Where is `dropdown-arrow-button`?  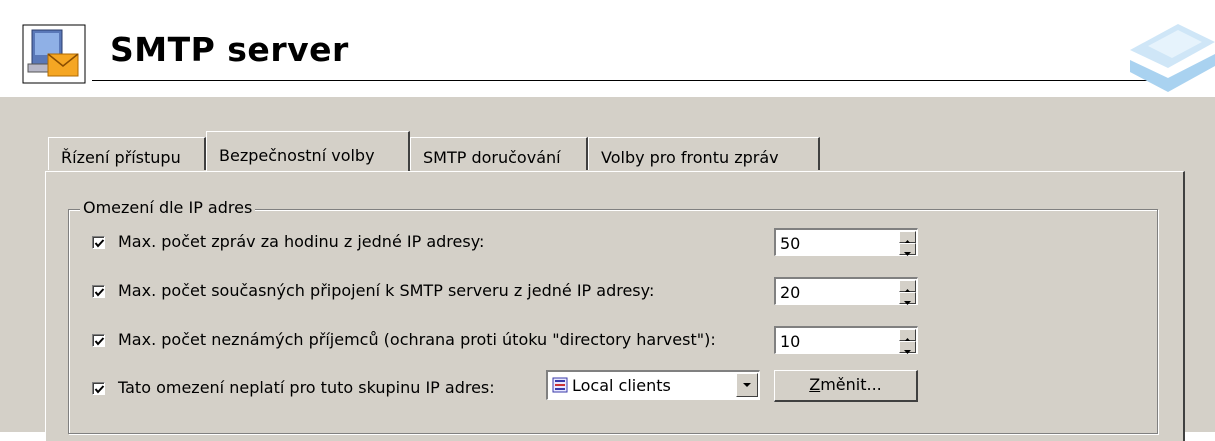 dropdown-arrow-button is located at coordinates (747, 385).